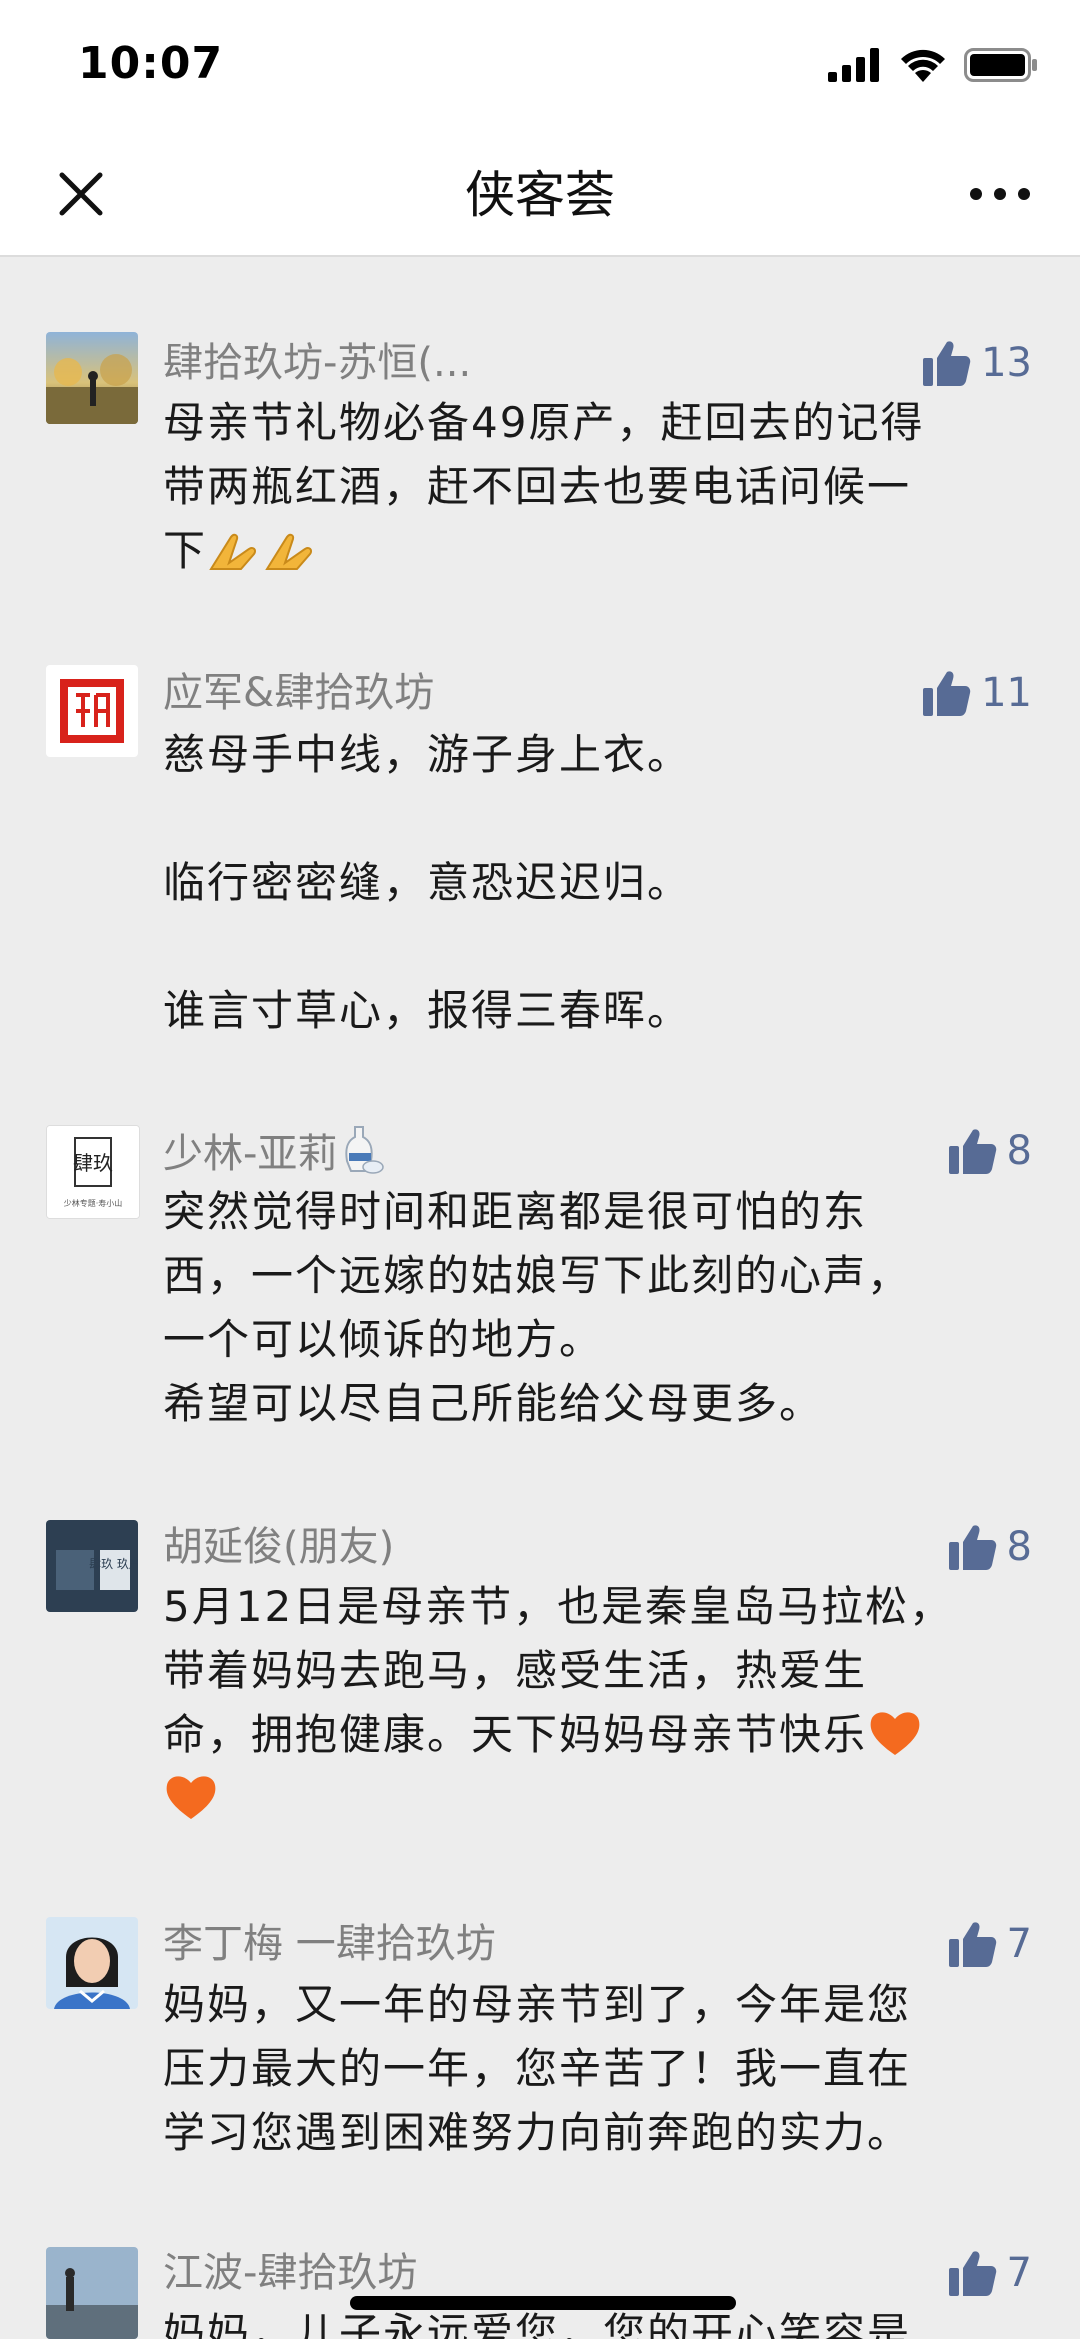 The image size is (1080, 2339). I want to click on comment-line: 压力最大的一年，您辛苦了！我一直在, so click(537, 2068).